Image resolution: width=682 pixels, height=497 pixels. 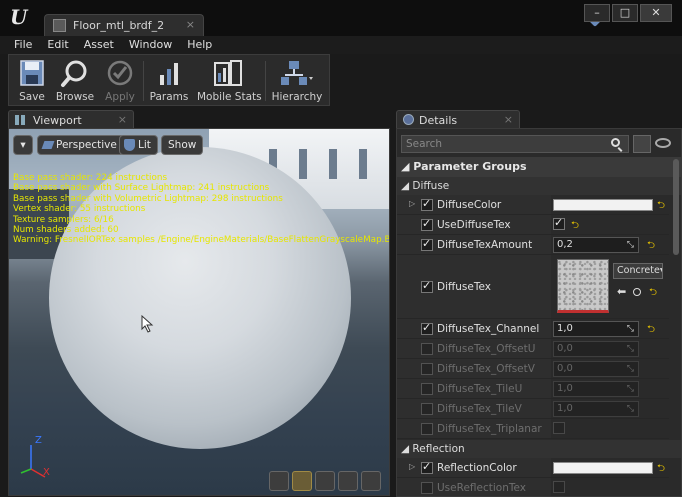 What do you see at coordinates (32, 97) in the screenshot?
I see `save-label: Save` at bounding box center [32, 97].